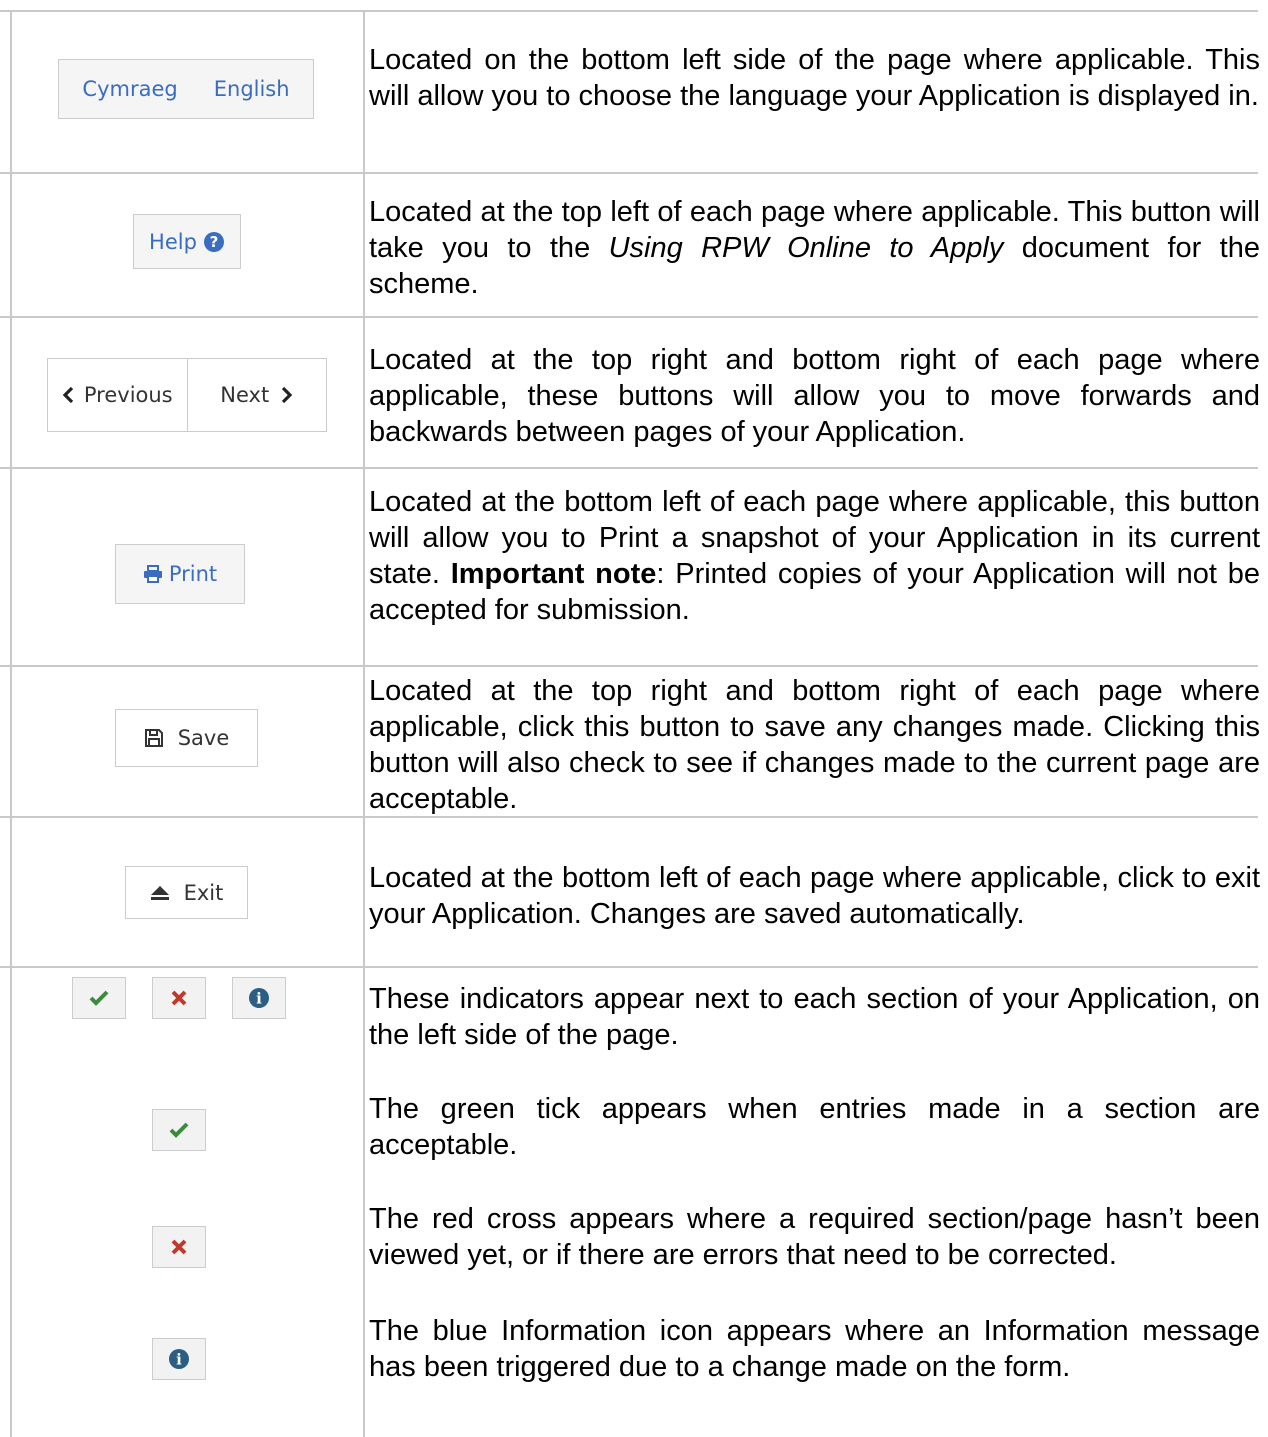  I want to click on indicator-info: i, so click(259, 998).